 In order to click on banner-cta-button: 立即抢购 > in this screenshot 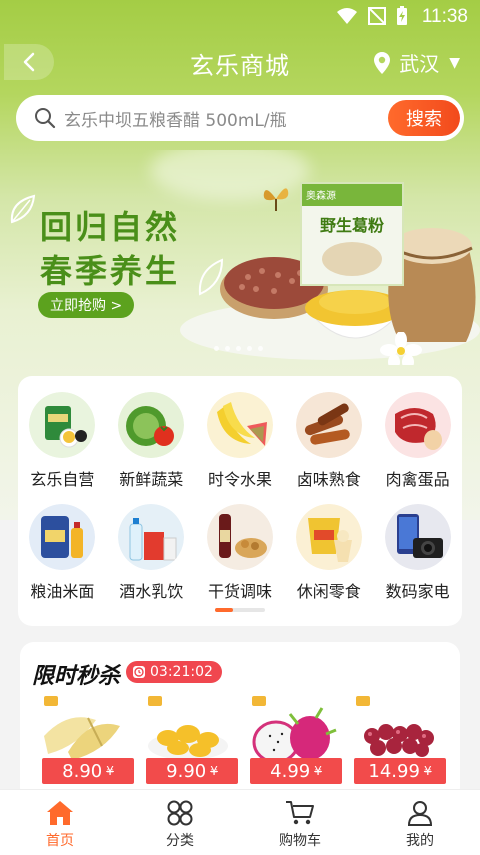, I will do `click(86, 305)`.